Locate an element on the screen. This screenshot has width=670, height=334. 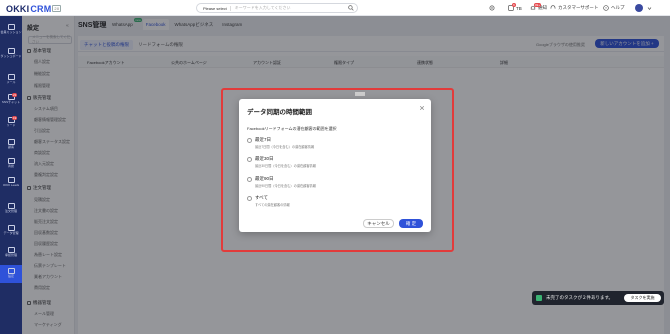
search-scope-select: Please select is located at coordinates (214, 8).